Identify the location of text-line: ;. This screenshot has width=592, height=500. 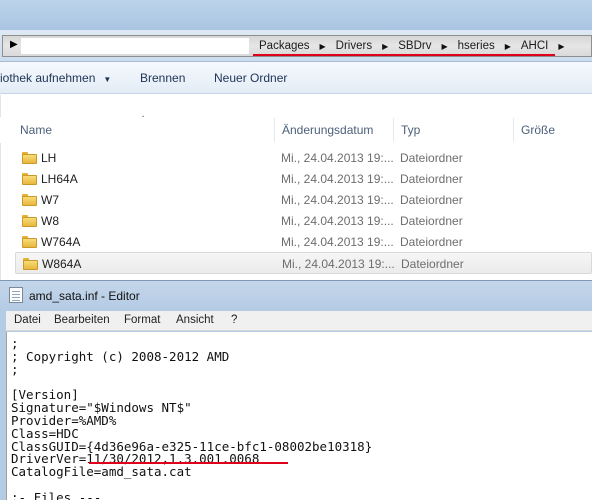
(15, 369).